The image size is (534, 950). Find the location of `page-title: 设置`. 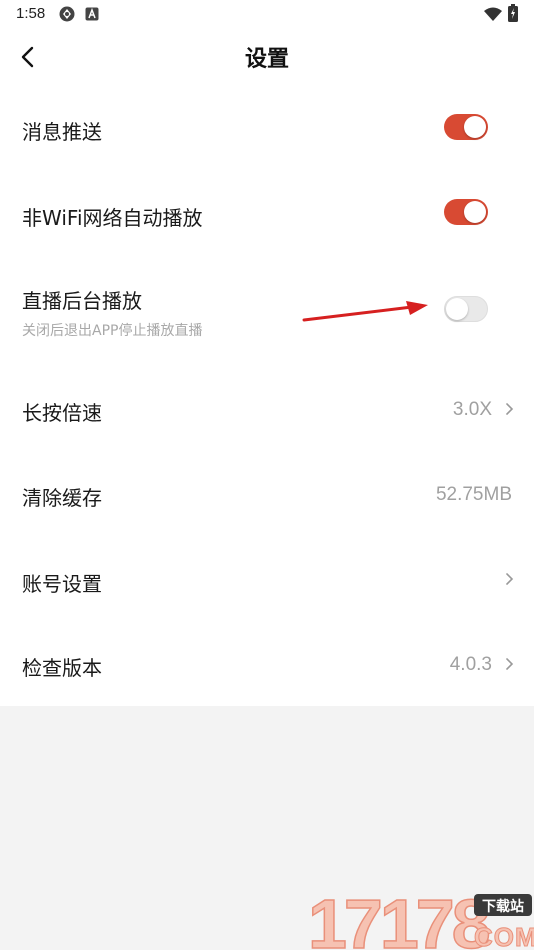

page-title: 设置 is located at coordinates (266, 59).